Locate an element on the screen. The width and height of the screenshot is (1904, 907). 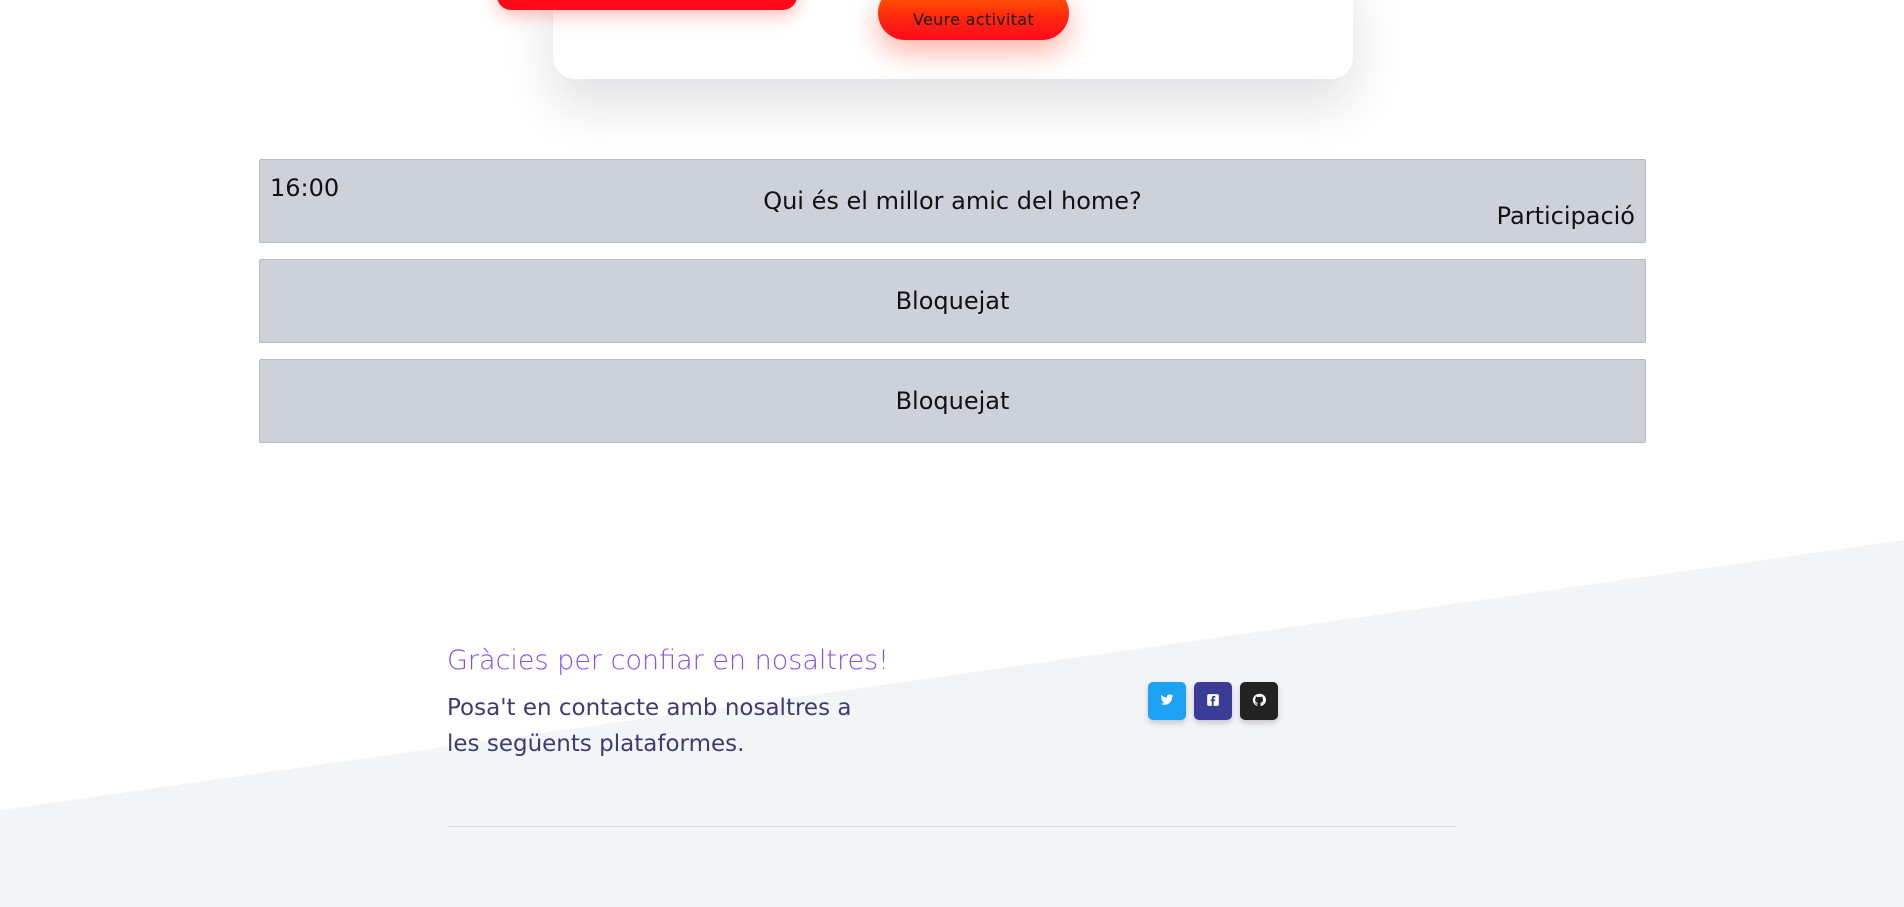
twitter-icon is located at coordinates (1167, 701).